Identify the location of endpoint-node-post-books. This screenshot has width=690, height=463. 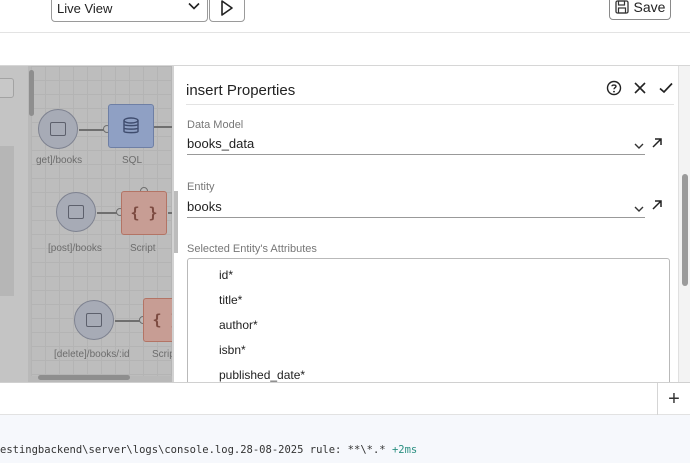
(76, 212).